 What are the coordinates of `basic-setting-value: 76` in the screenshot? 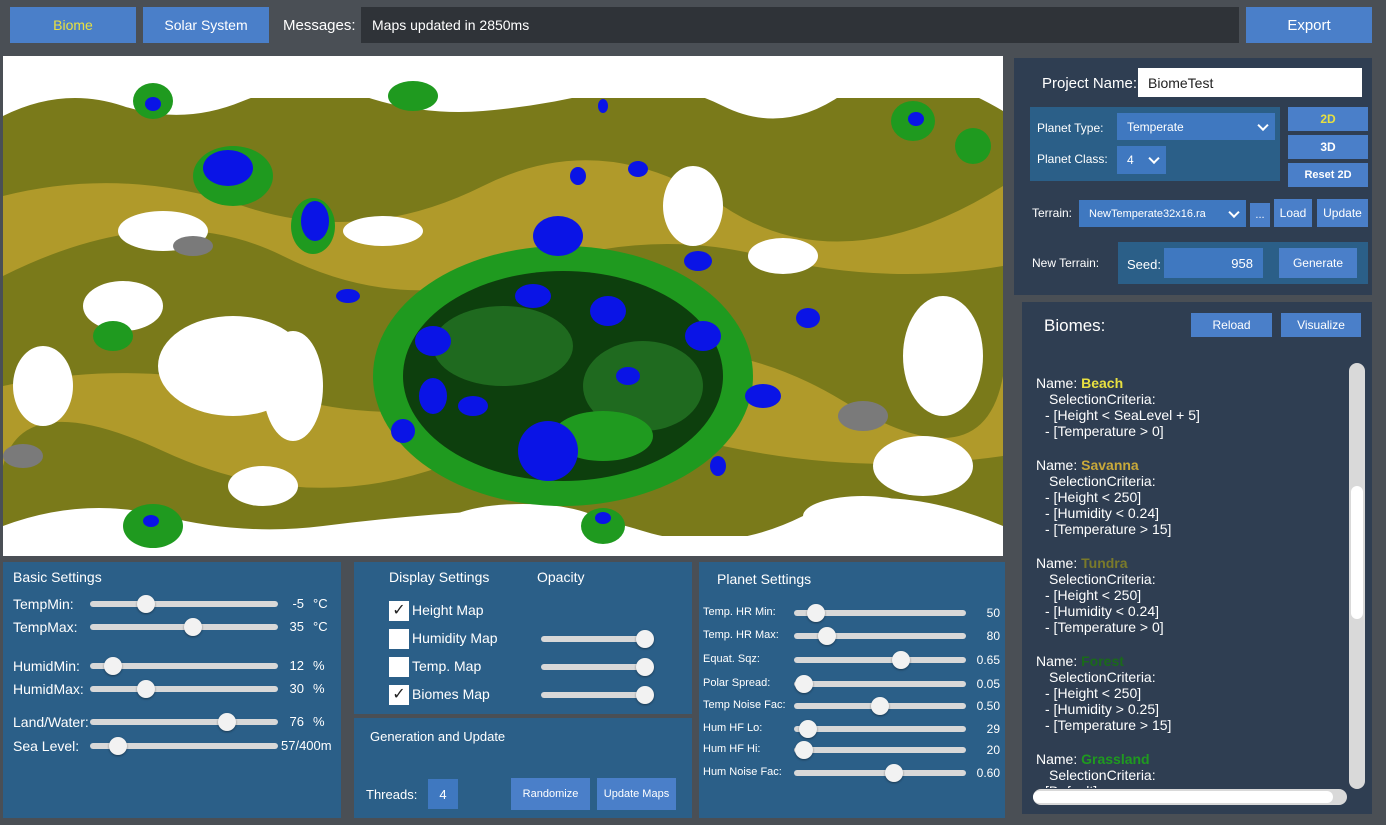 It's located at (296, 721).